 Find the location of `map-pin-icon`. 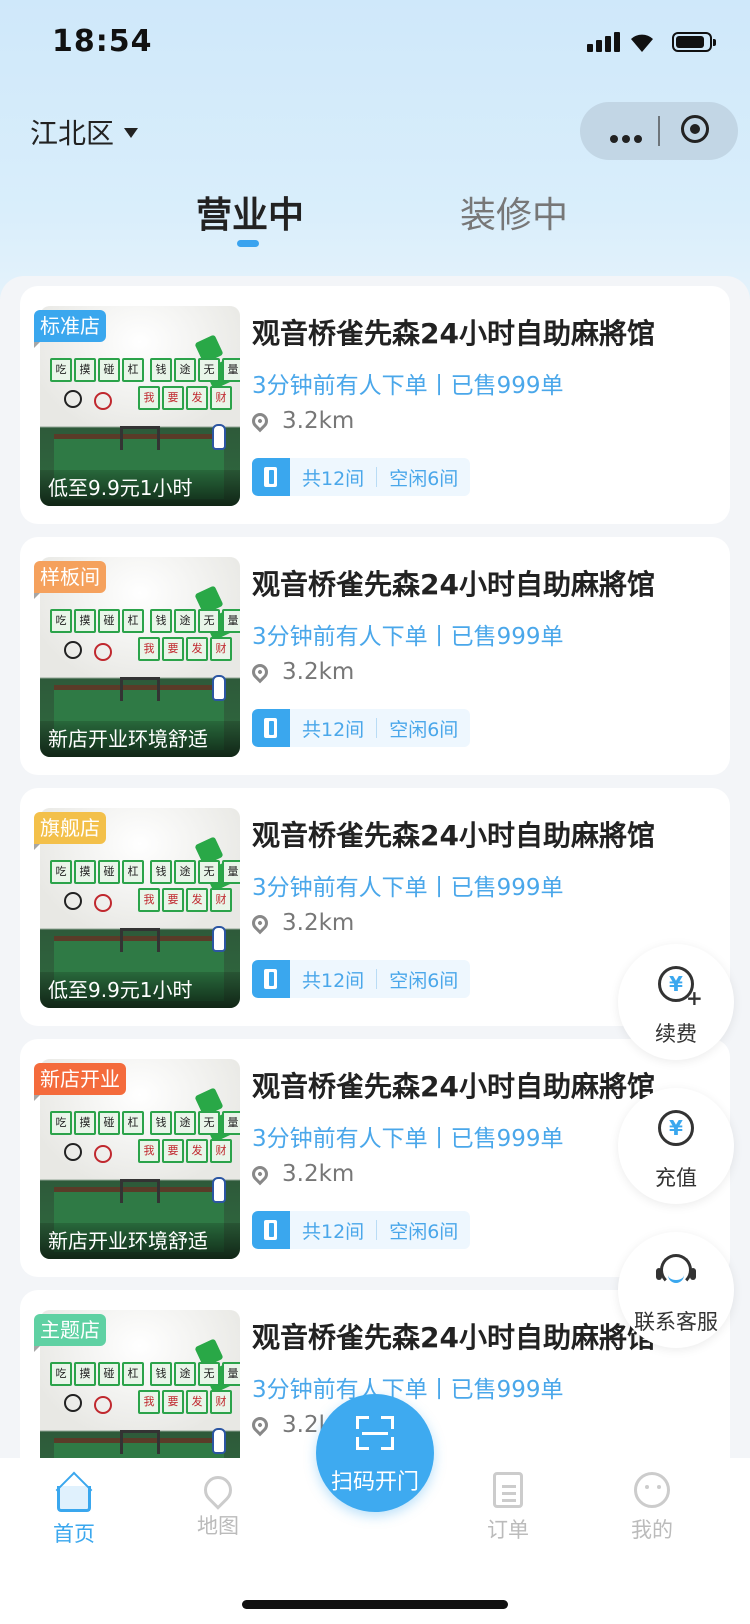

map-pin-icon is located at coordinates (218, 1490).